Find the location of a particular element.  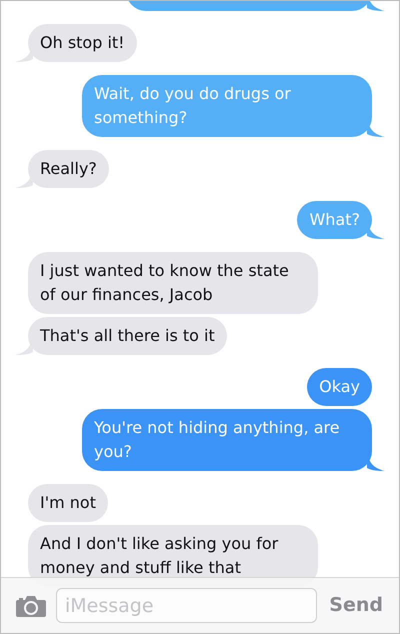

camera-icon is located at coordinates (31, 605).